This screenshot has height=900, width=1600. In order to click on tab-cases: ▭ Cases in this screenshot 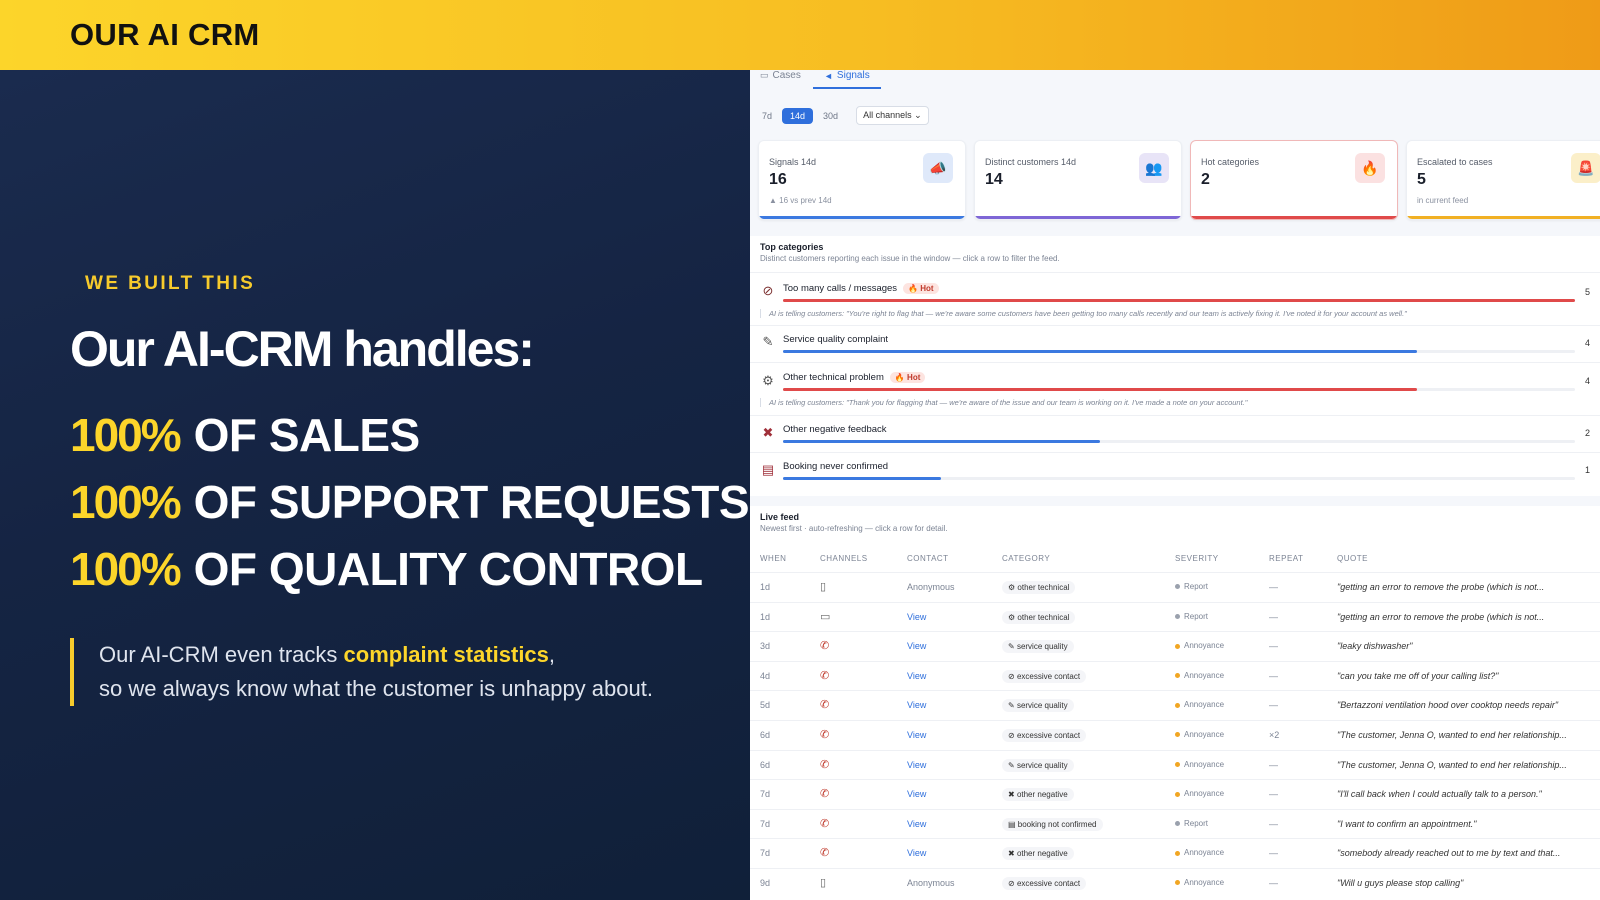, I will do `click(780, 75)`.